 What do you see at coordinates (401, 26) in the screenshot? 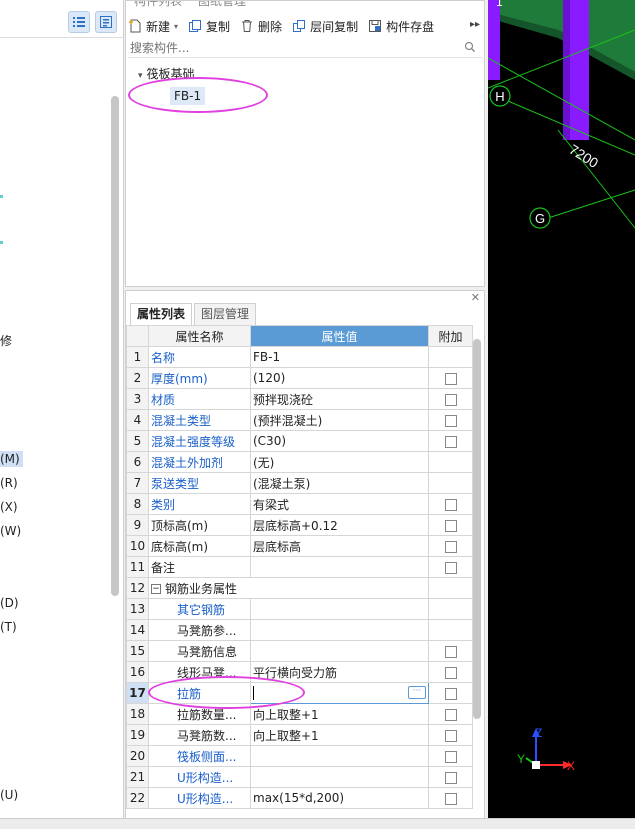
I see `store-component-button: 构件存盘` at bounding box center [401, 26].